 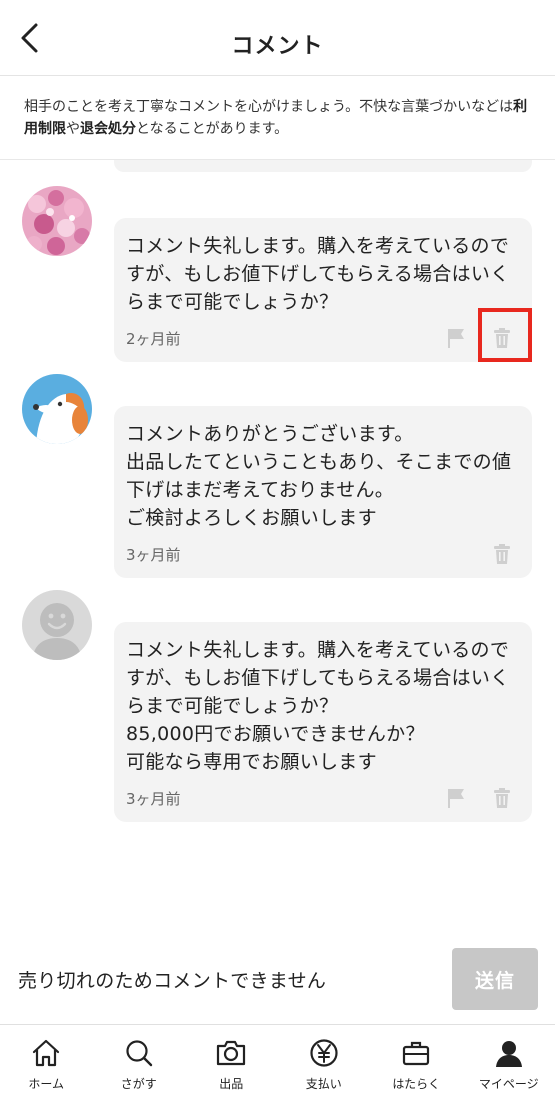 What do you see at coordinates (73, 129) in the screenshot?
I see `notice-text: や` at bounding box center [73, 129].